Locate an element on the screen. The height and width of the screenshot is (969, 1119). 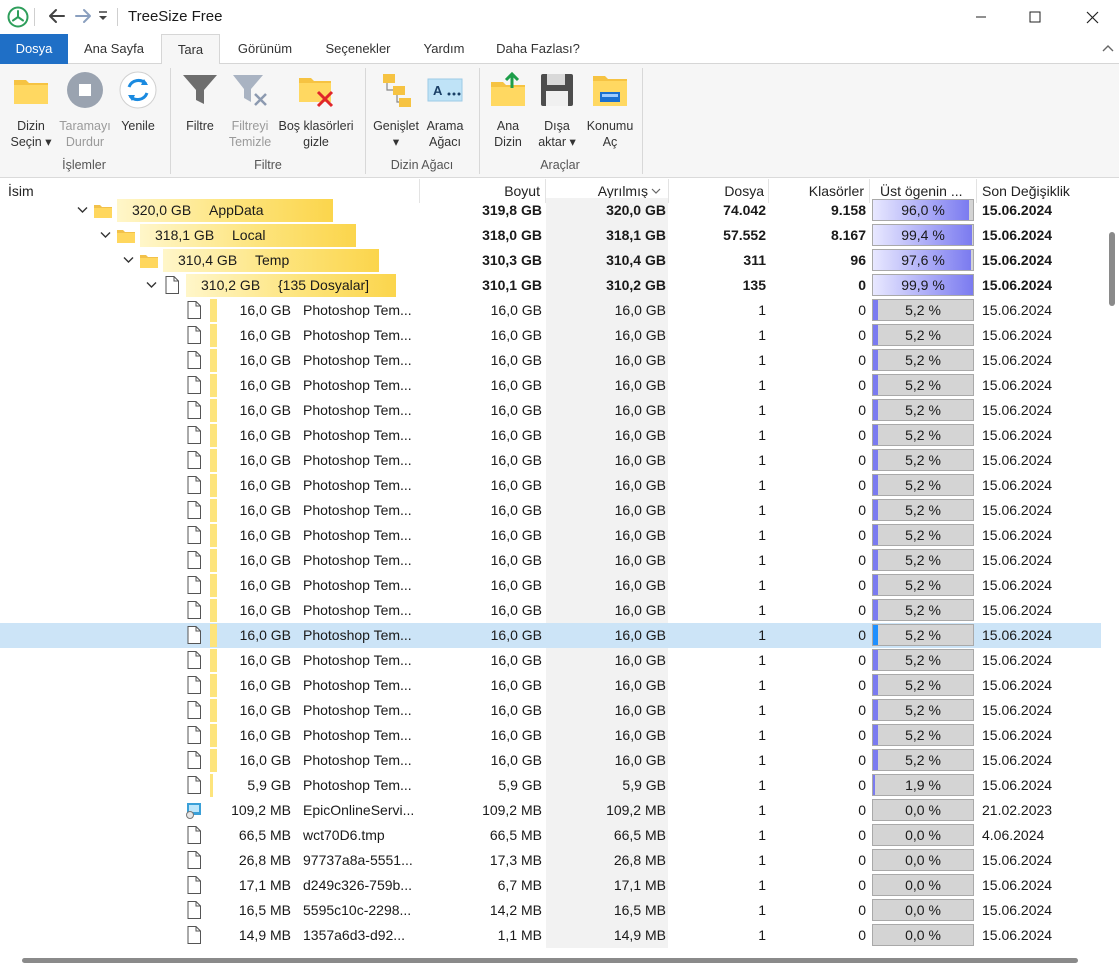
group-label-araclar: Araçlar is located at coordinates (560, 165).